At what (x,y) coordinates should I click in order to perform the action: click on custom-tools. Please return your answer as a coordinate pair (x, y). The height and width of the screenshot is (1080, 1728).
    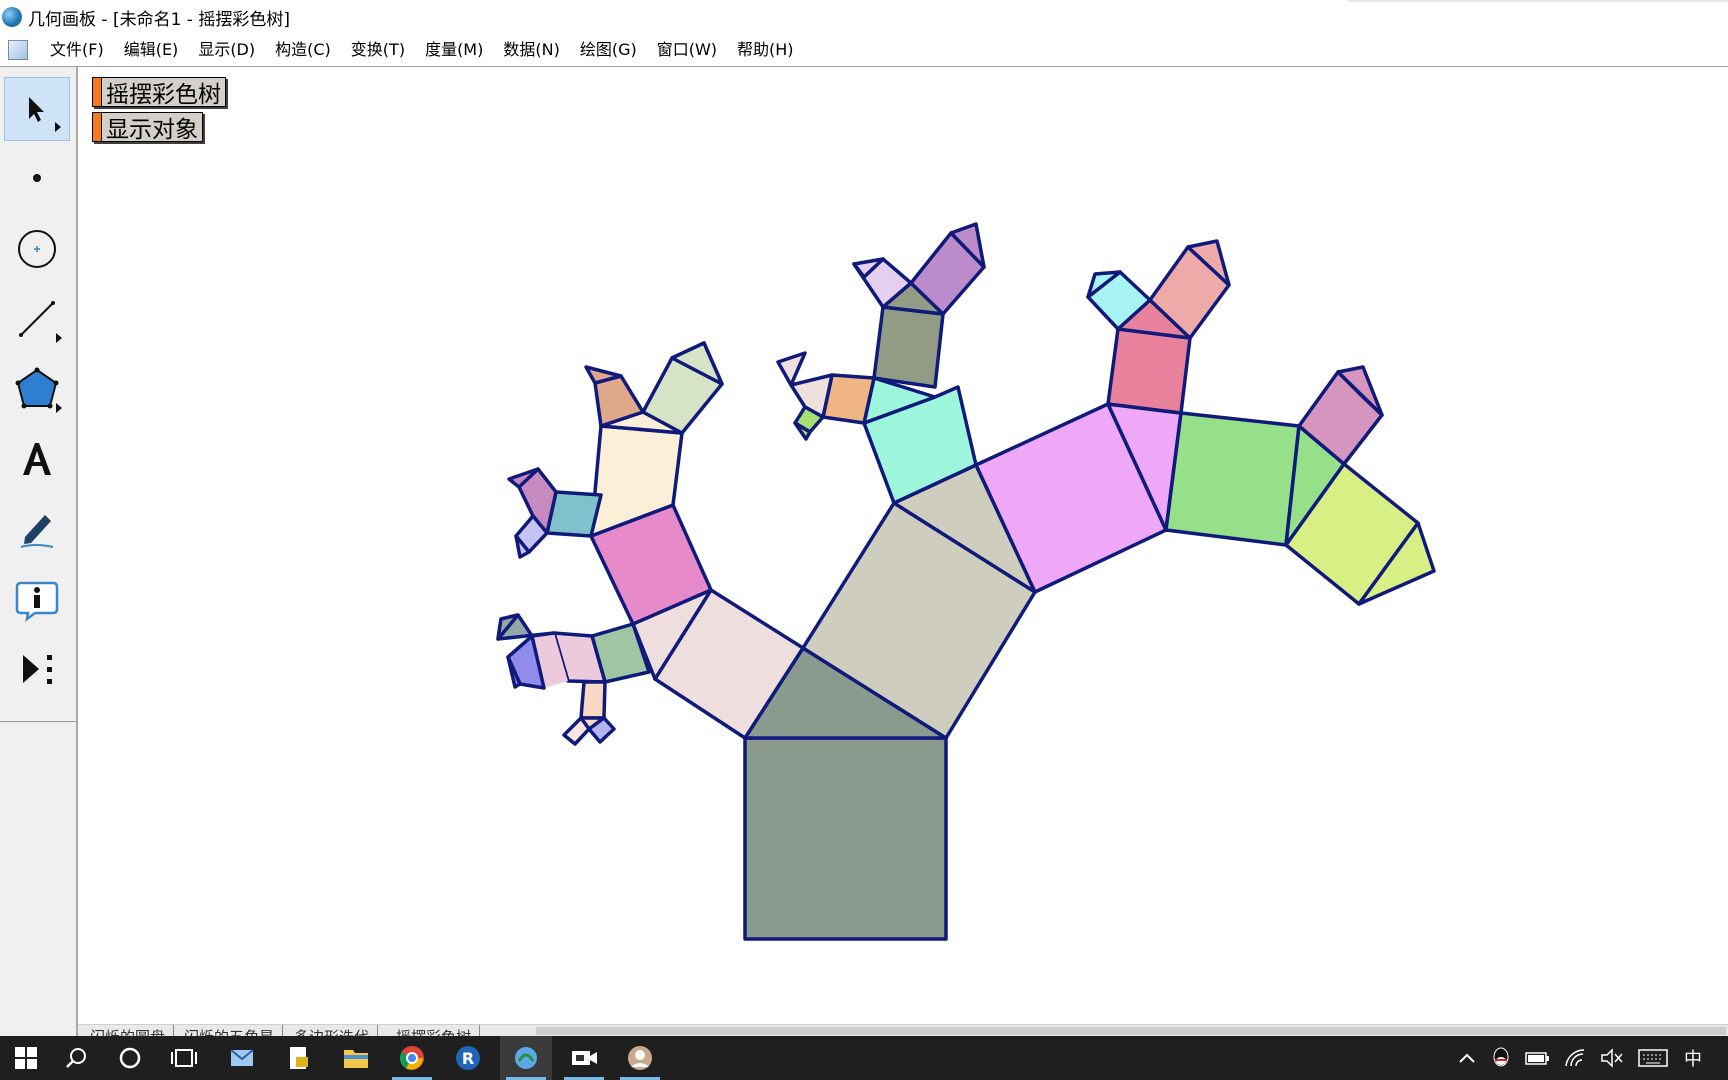
    Looking at the image, I should click on (37, 669).